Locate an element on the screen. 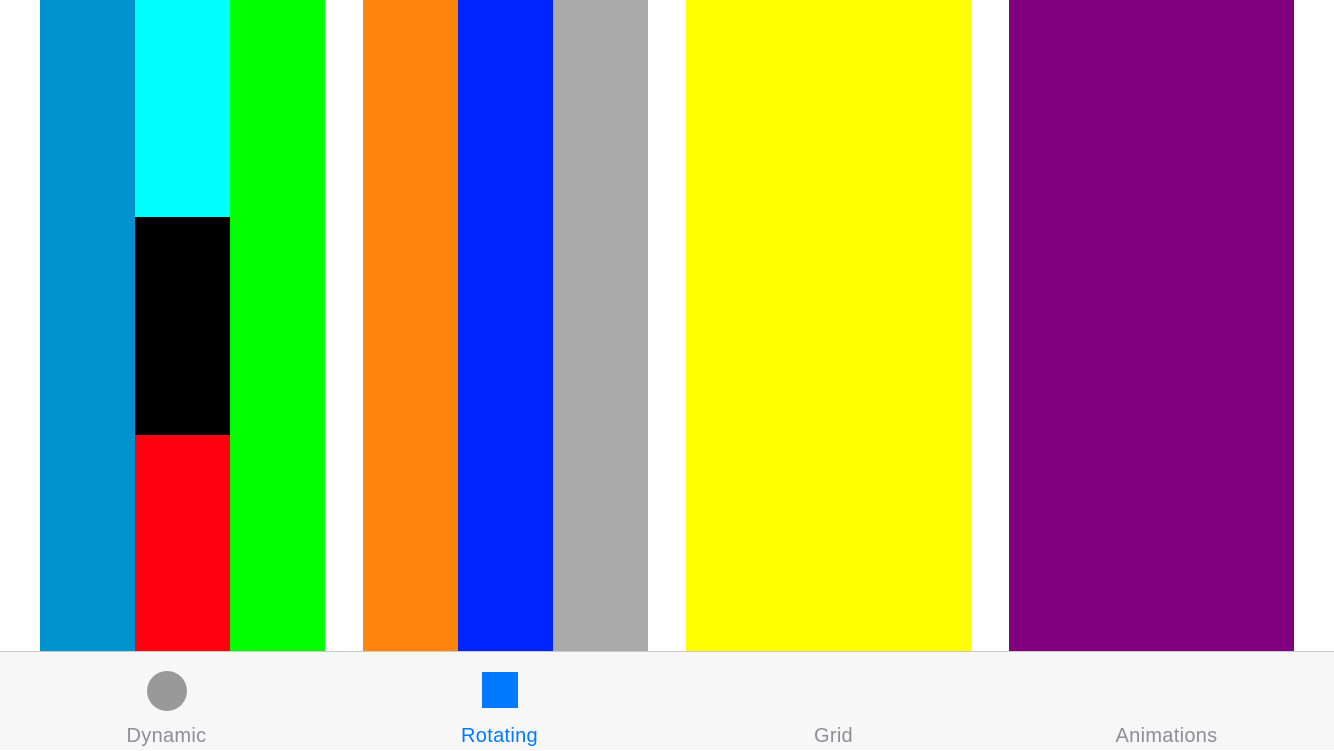 The width and height of the screenshot is (1334, 751). circle-icon is located at coordinates (166, 691).